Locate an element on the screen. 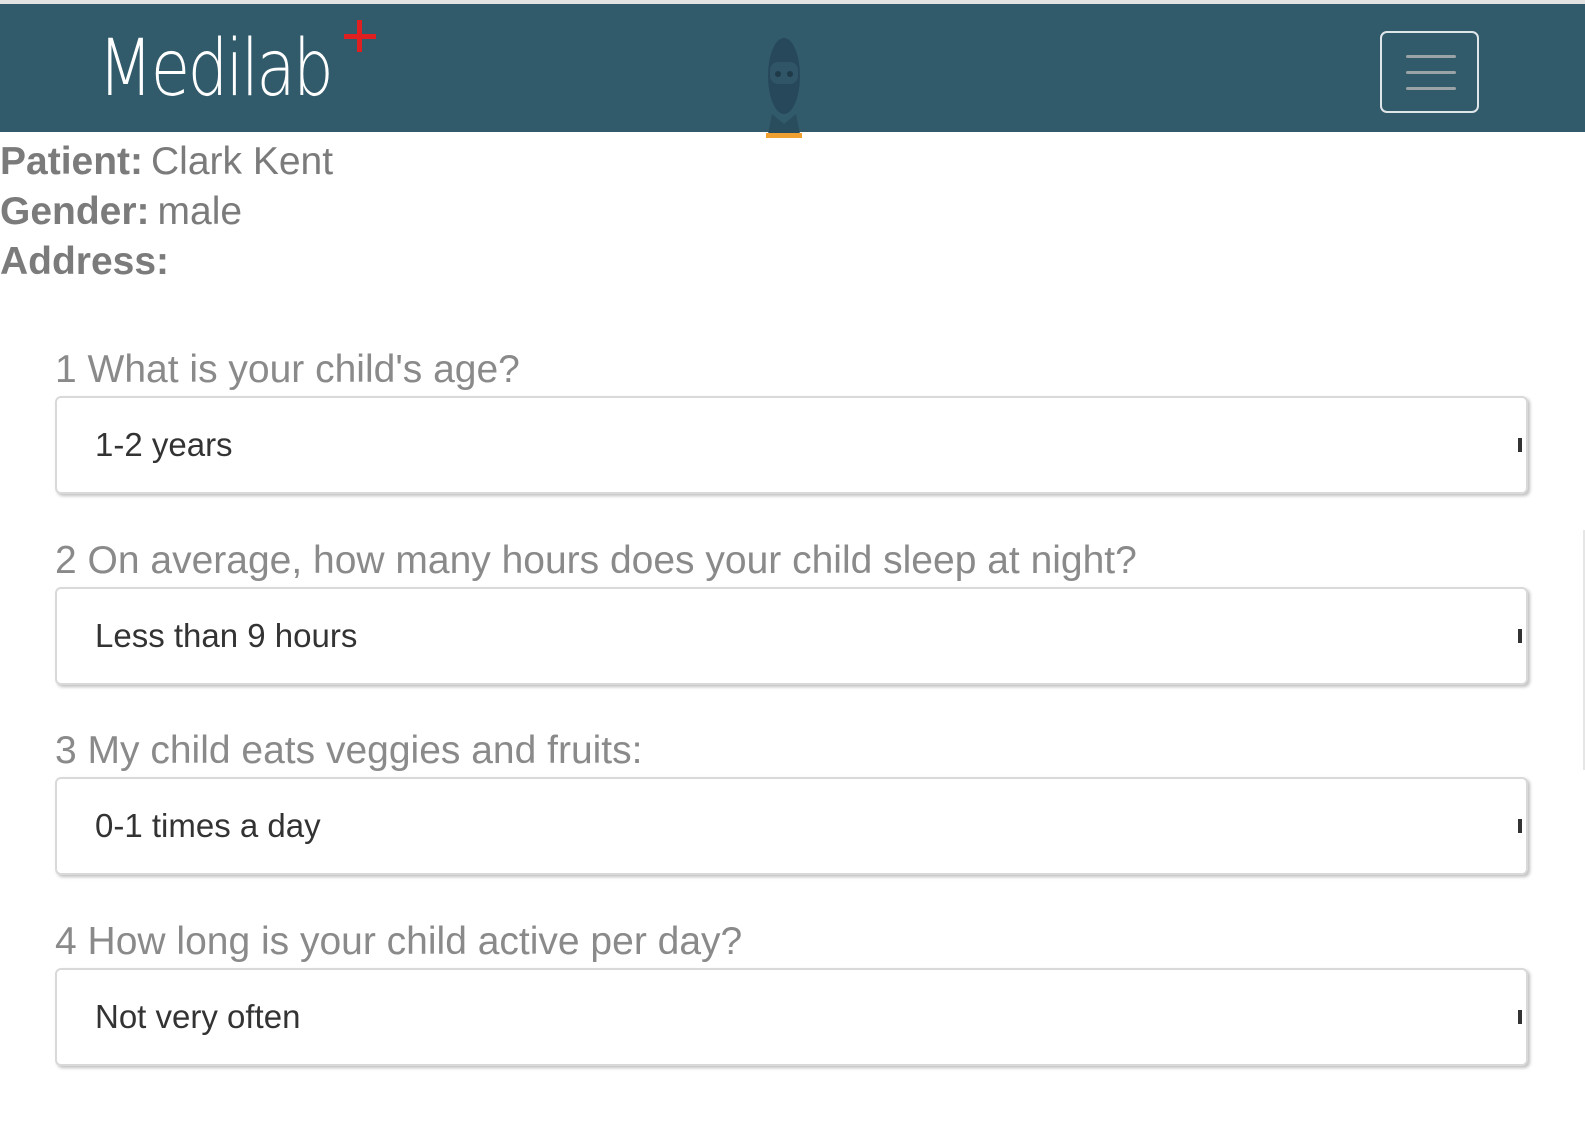 The image size is (1585, 1127). question-text: What is your child's age? is located at coordinates (303, 369).